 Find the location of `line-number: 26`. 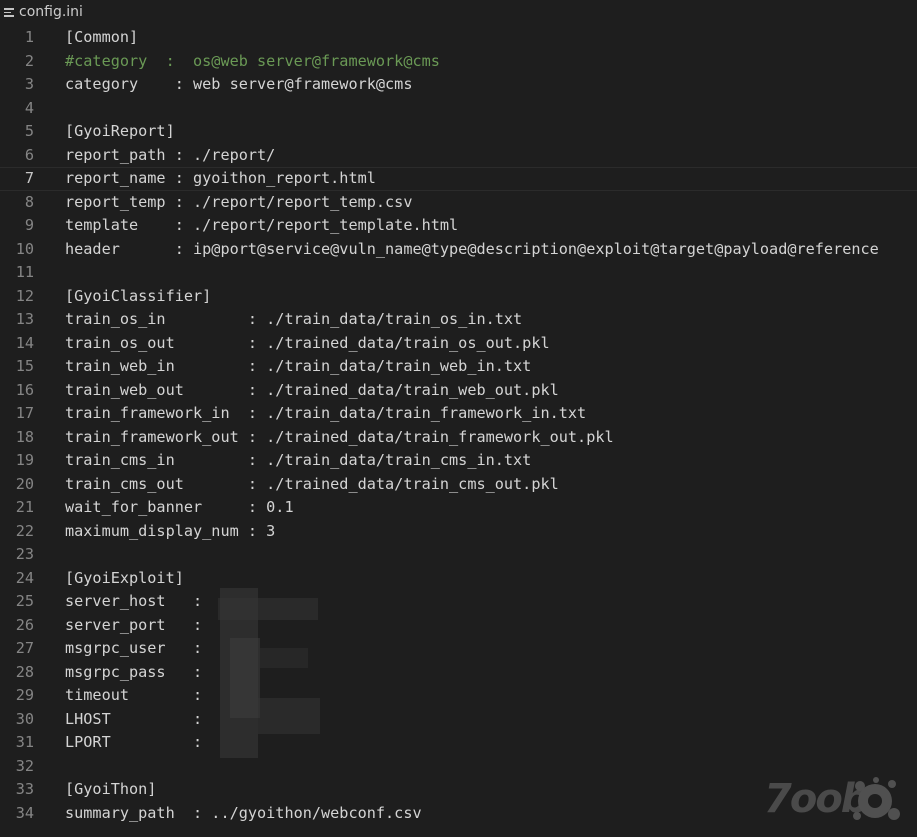

line-number: 26 is located at coordinates (24, 624).